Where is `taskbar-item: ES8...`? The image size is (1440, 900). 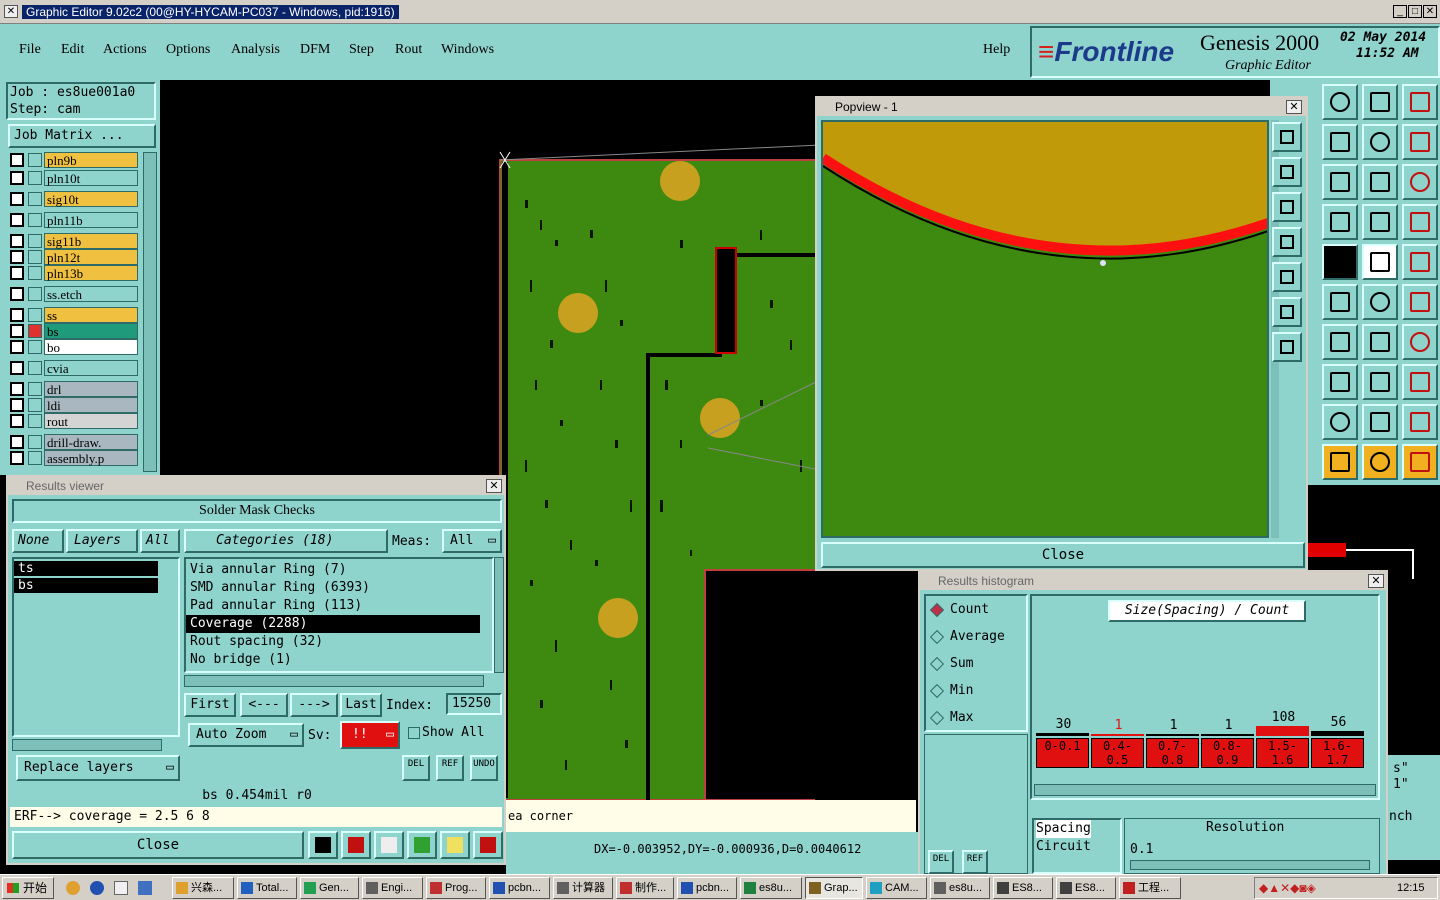
taskbar-item: ES8... is located at coordinates (1023, 888).